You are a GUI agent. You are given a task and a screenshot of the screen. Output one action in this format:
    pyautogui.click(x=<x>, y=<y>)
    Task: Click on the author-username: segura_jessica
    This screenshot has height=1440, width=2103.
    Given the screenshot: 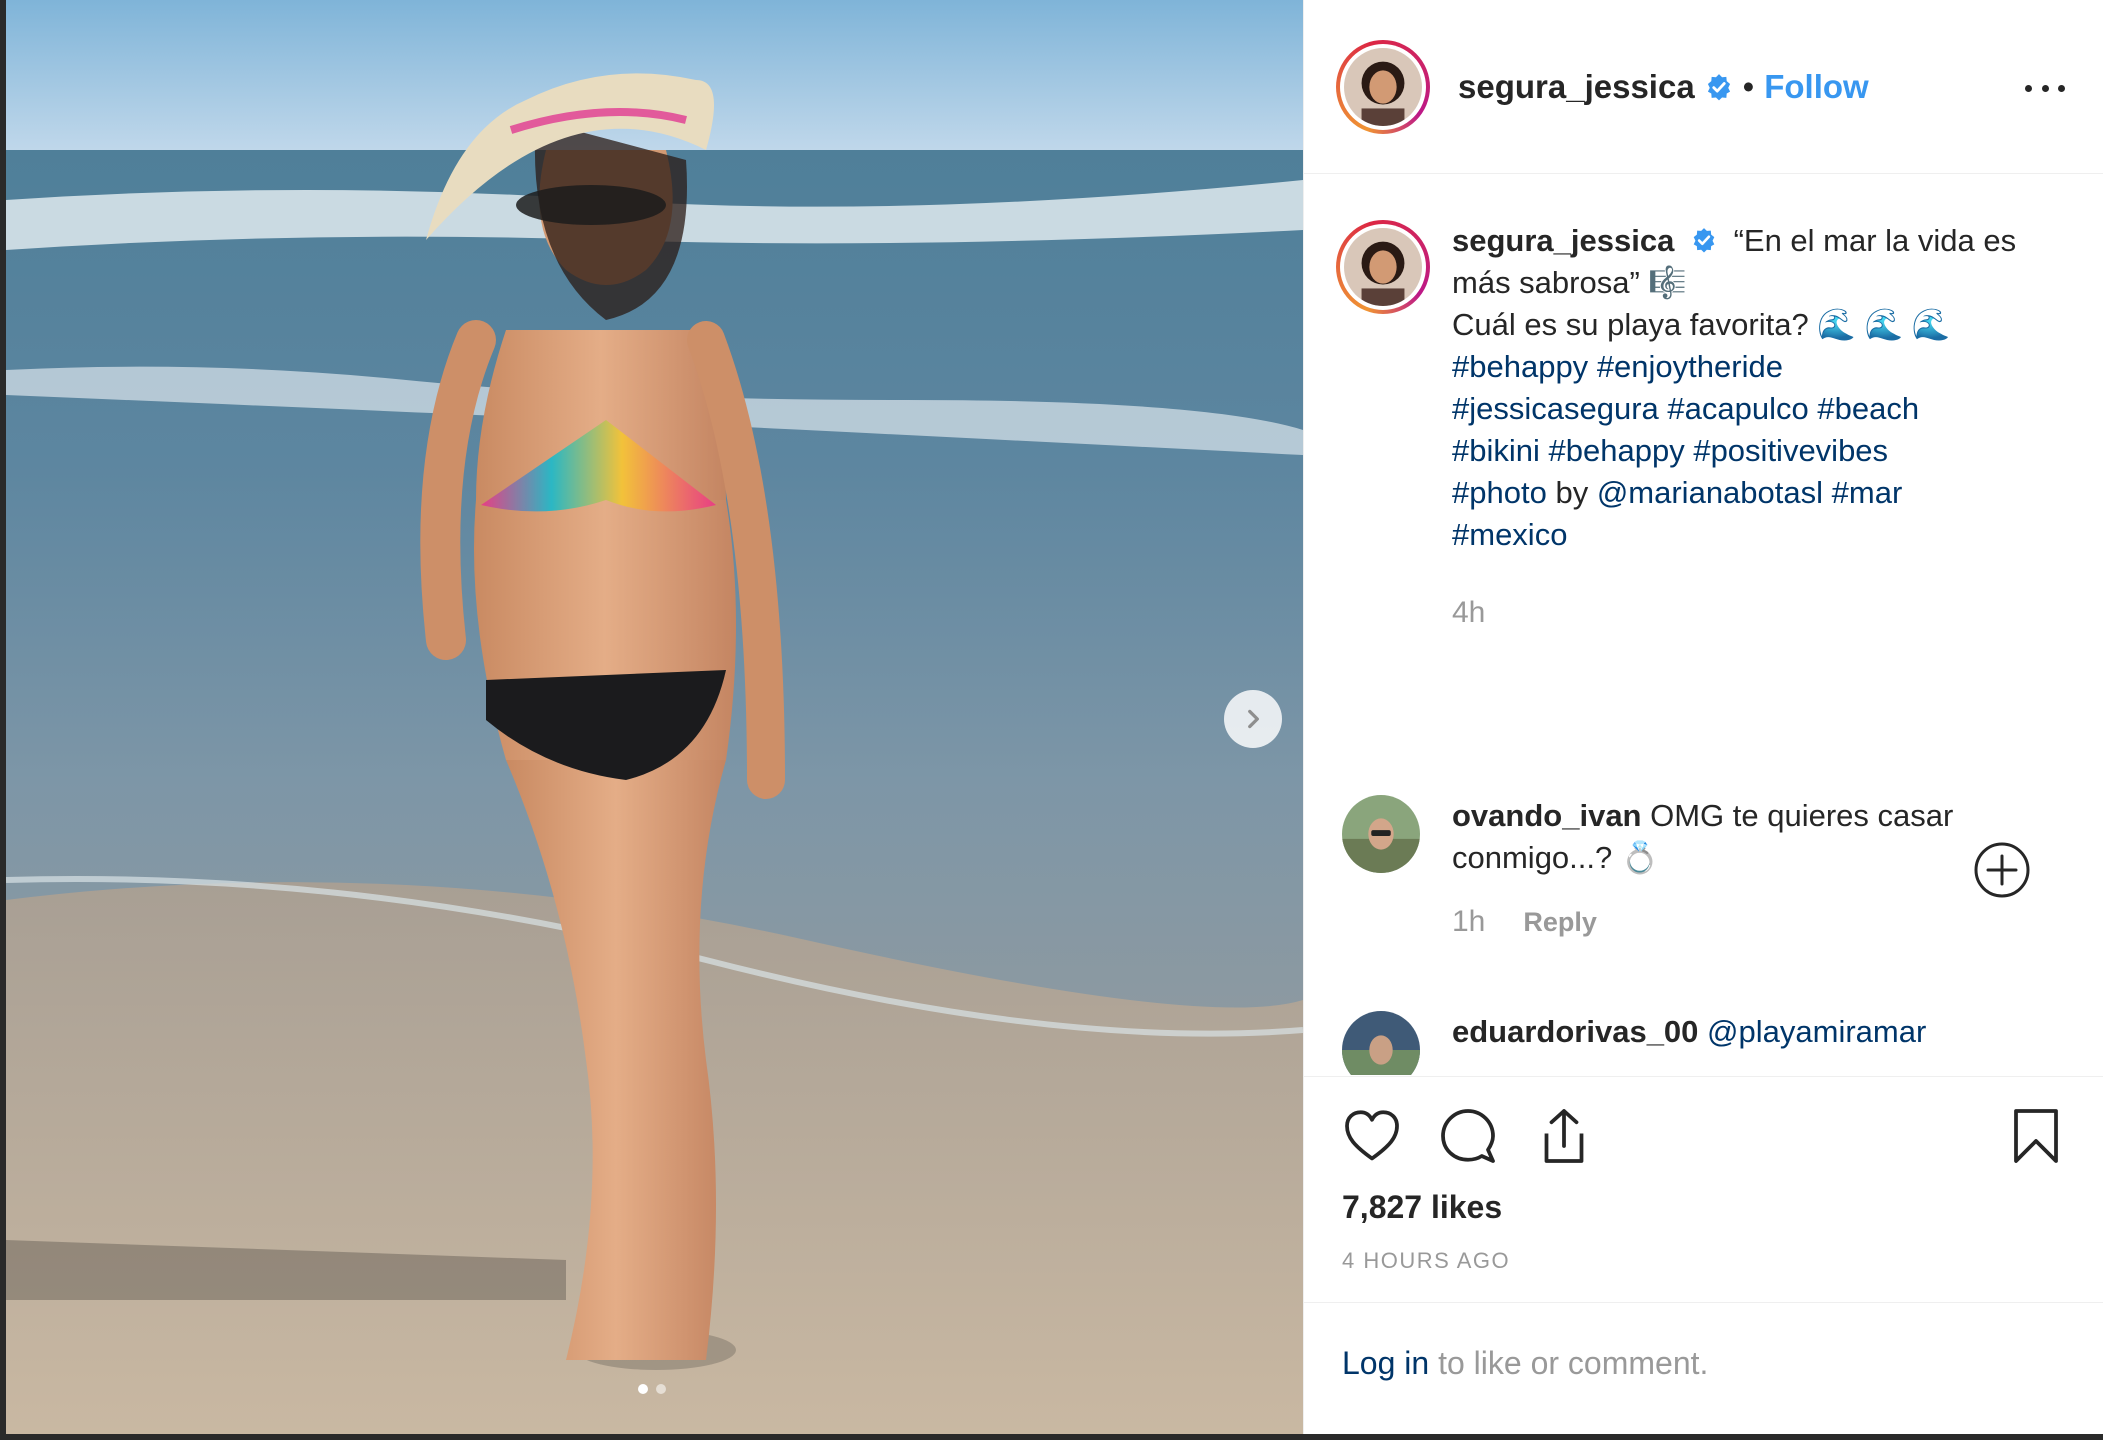 What is the action you would take?
    pyautogui.click(x=1576, y=87)
    